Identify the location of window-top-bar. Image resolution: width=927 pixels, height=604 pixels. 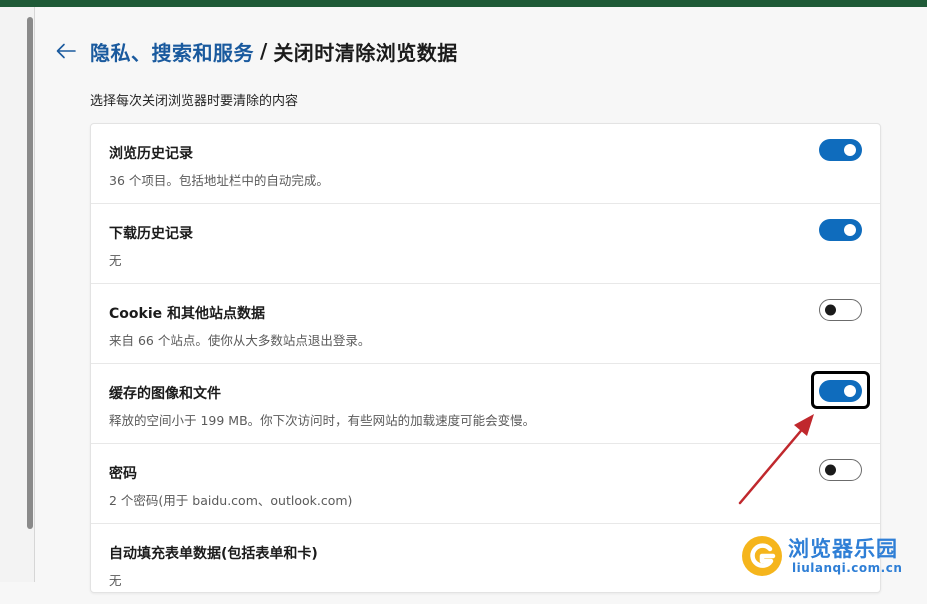
(463, 3).